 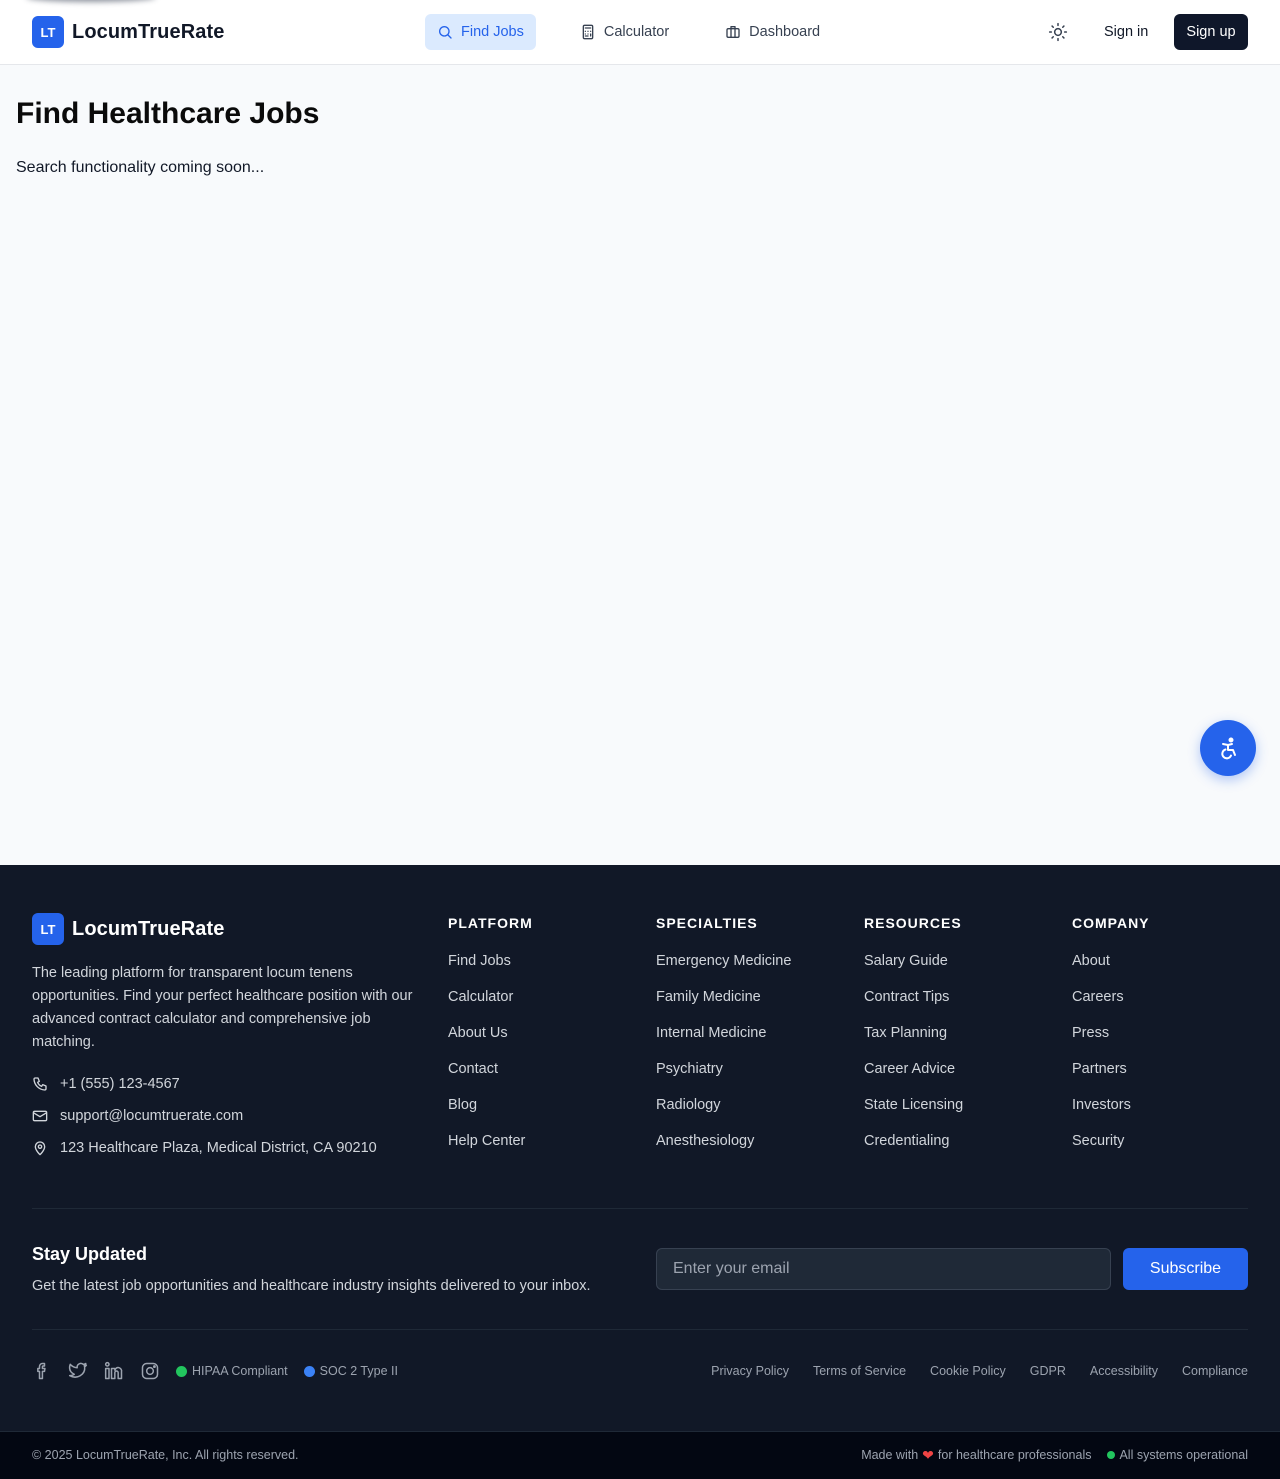 What do you see at coordinates (48, 32) in the screenshot?
I see `logo-badge: LT` at bounding box center [48, 32].